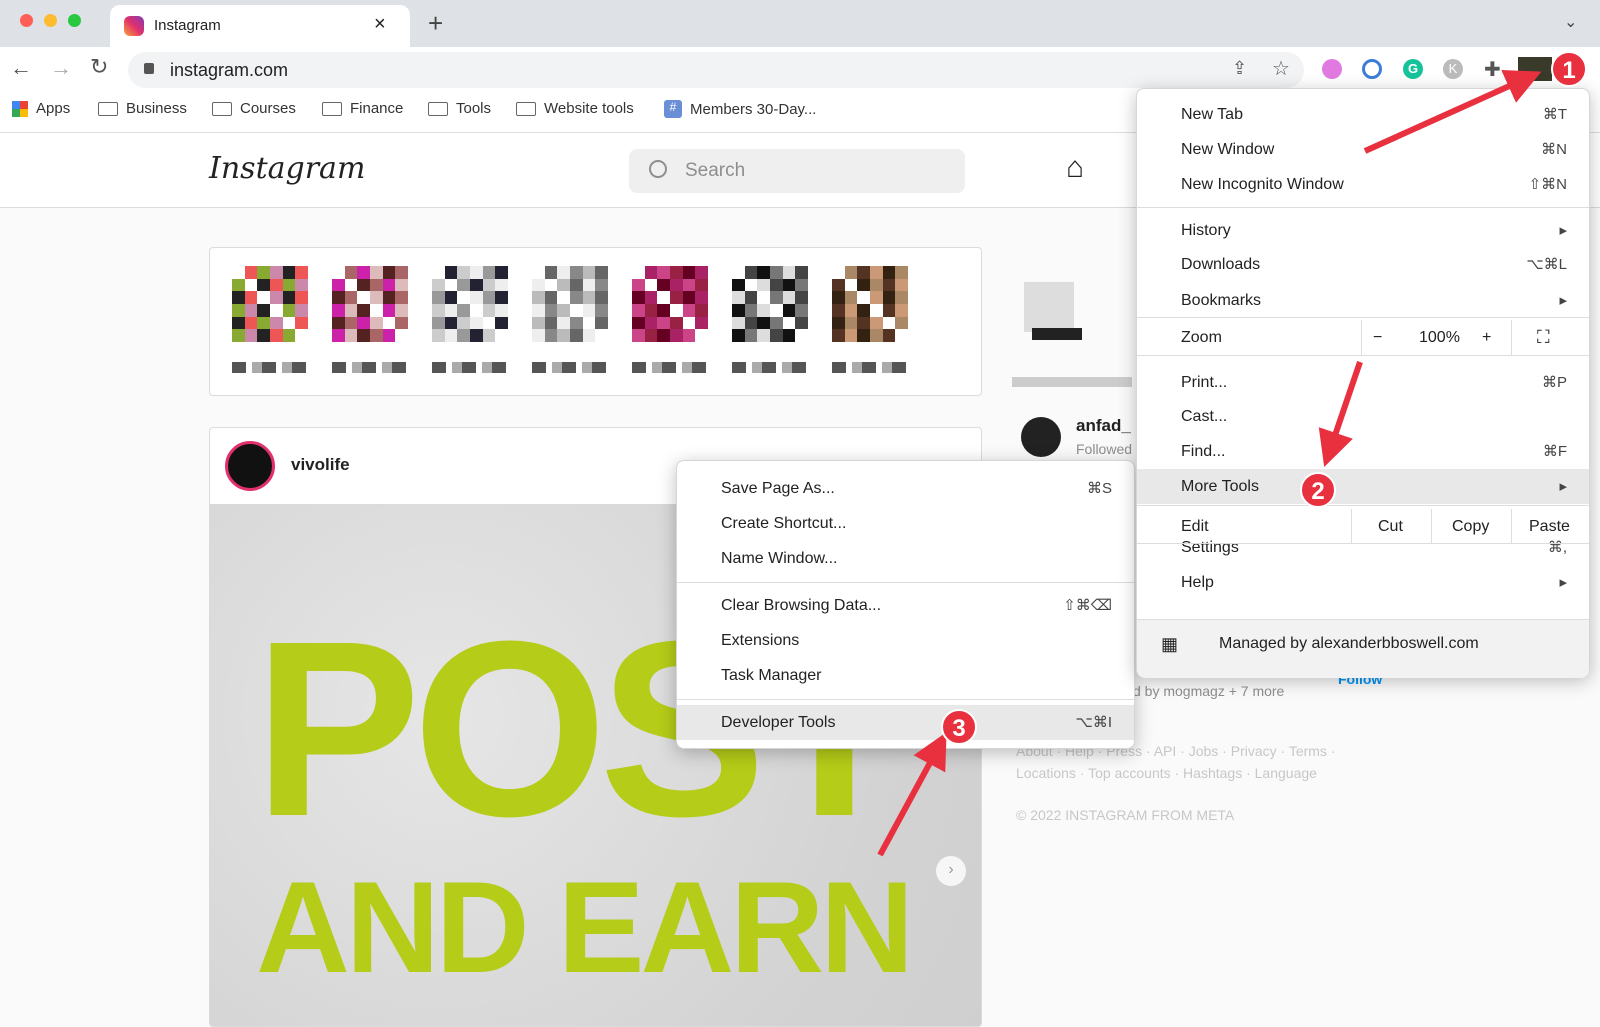 This screenshot has width=1600, height=1027. I want to click on step-badge-3: 3, so click(959, 727).